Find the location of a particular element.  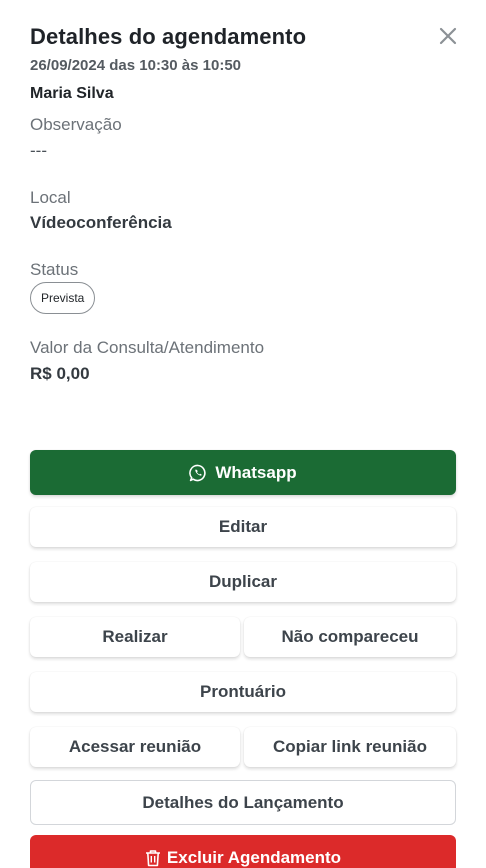

duplicar-button: Duplicar is located at coordinates (243, 582).